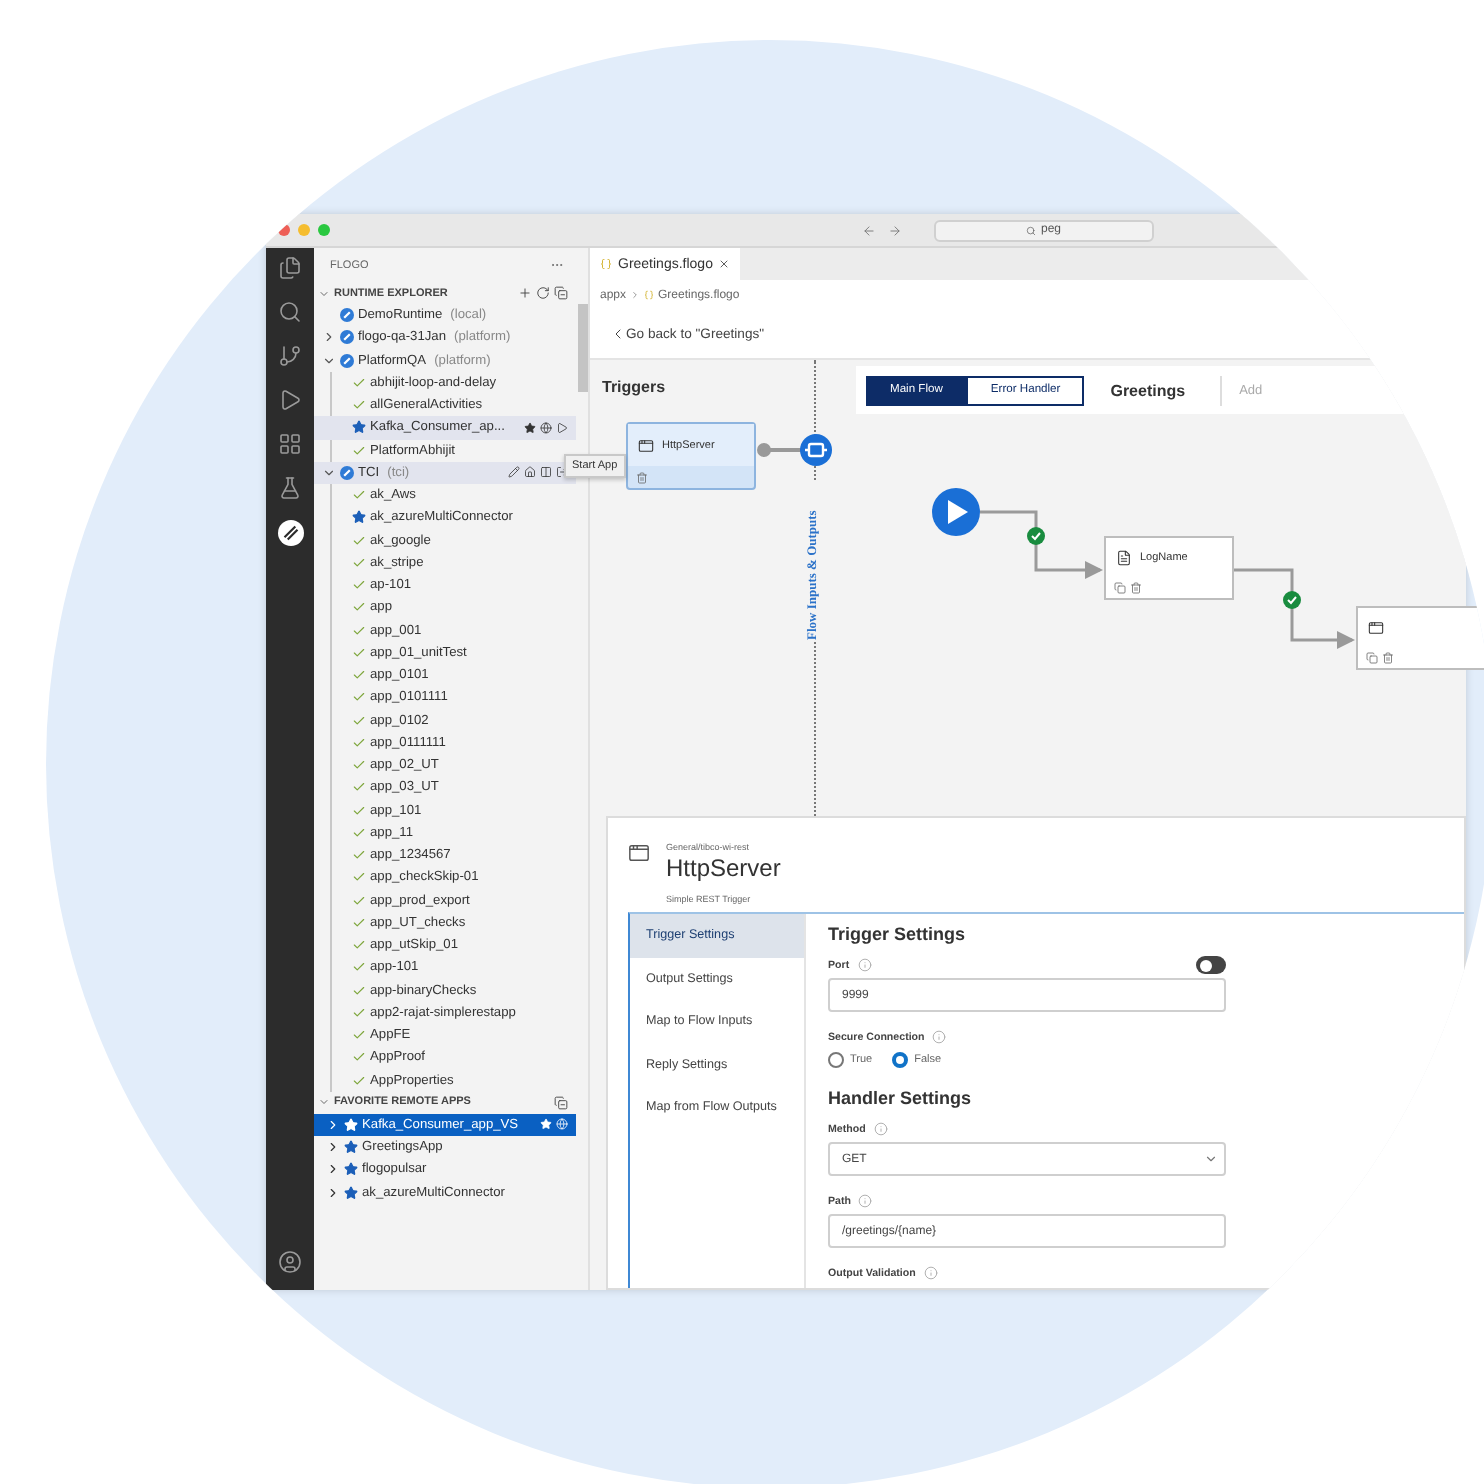 The image size is (1484, 1484). Describe the element at coordinates (290, 533) in the screenshot. I see `logo-icon` at that location.